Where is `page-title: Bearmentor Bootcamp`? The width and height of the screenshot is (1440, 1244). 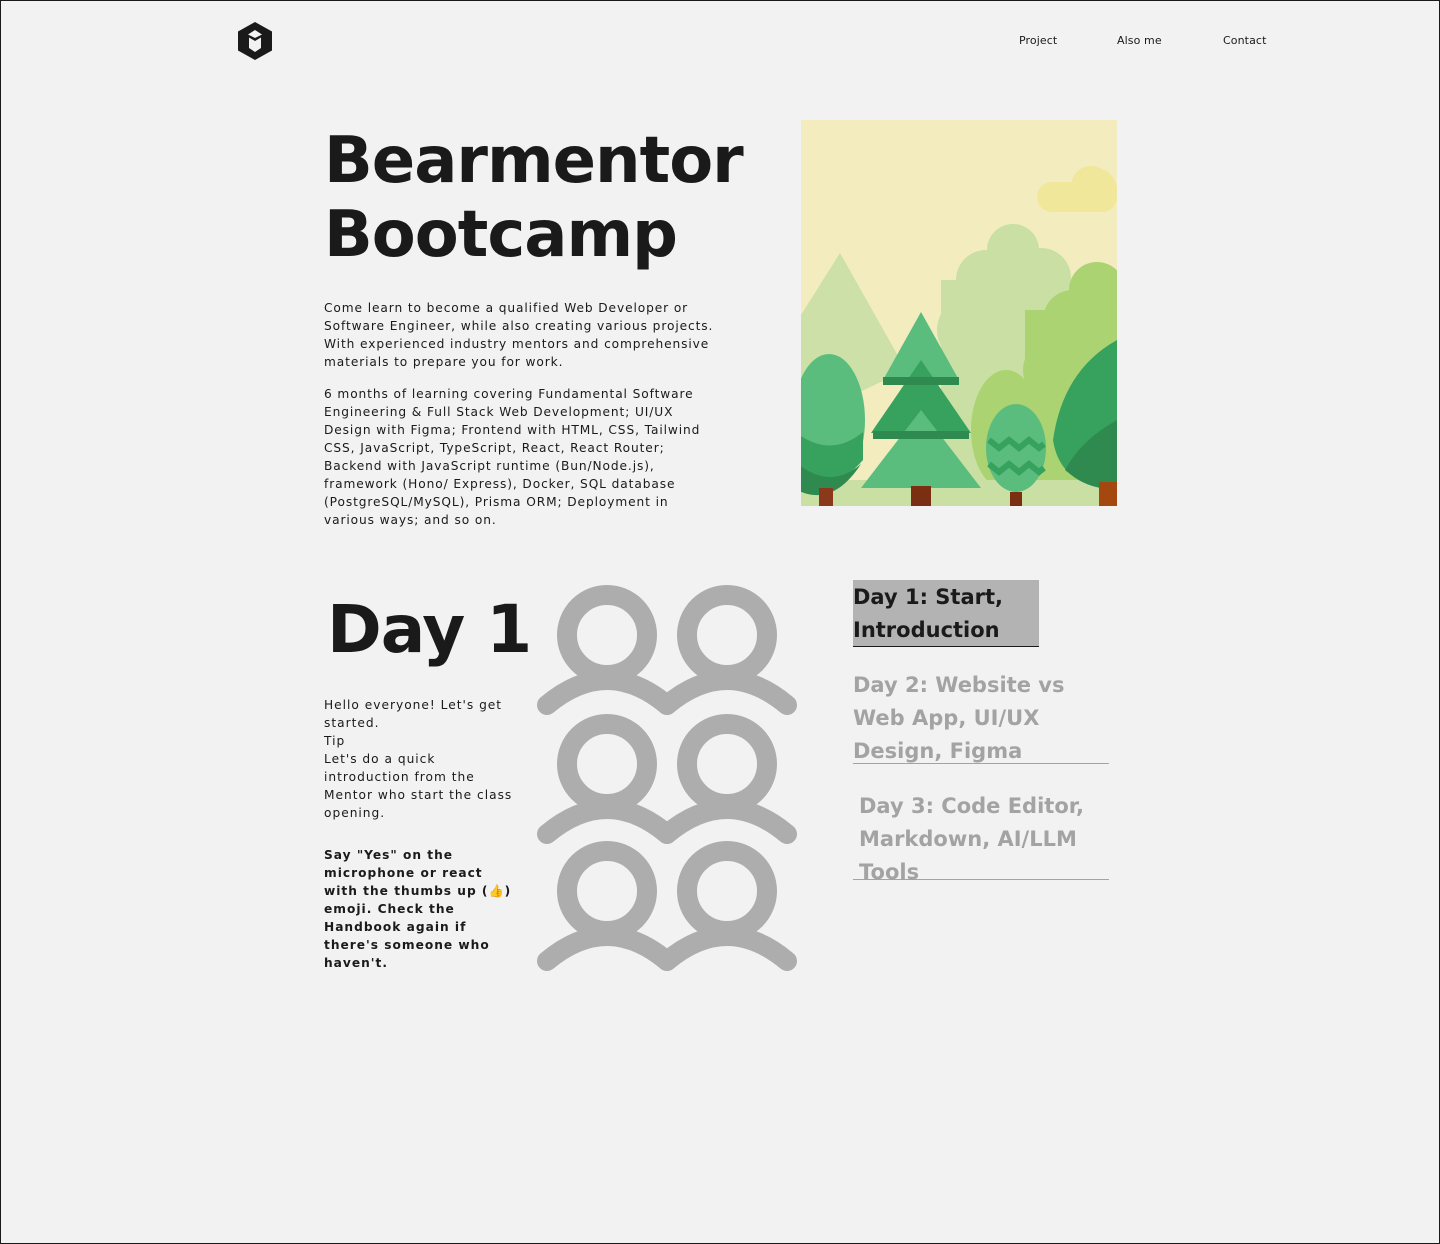 page-title: Bearmentor Bootcamp is located at coordinates (554, 198).